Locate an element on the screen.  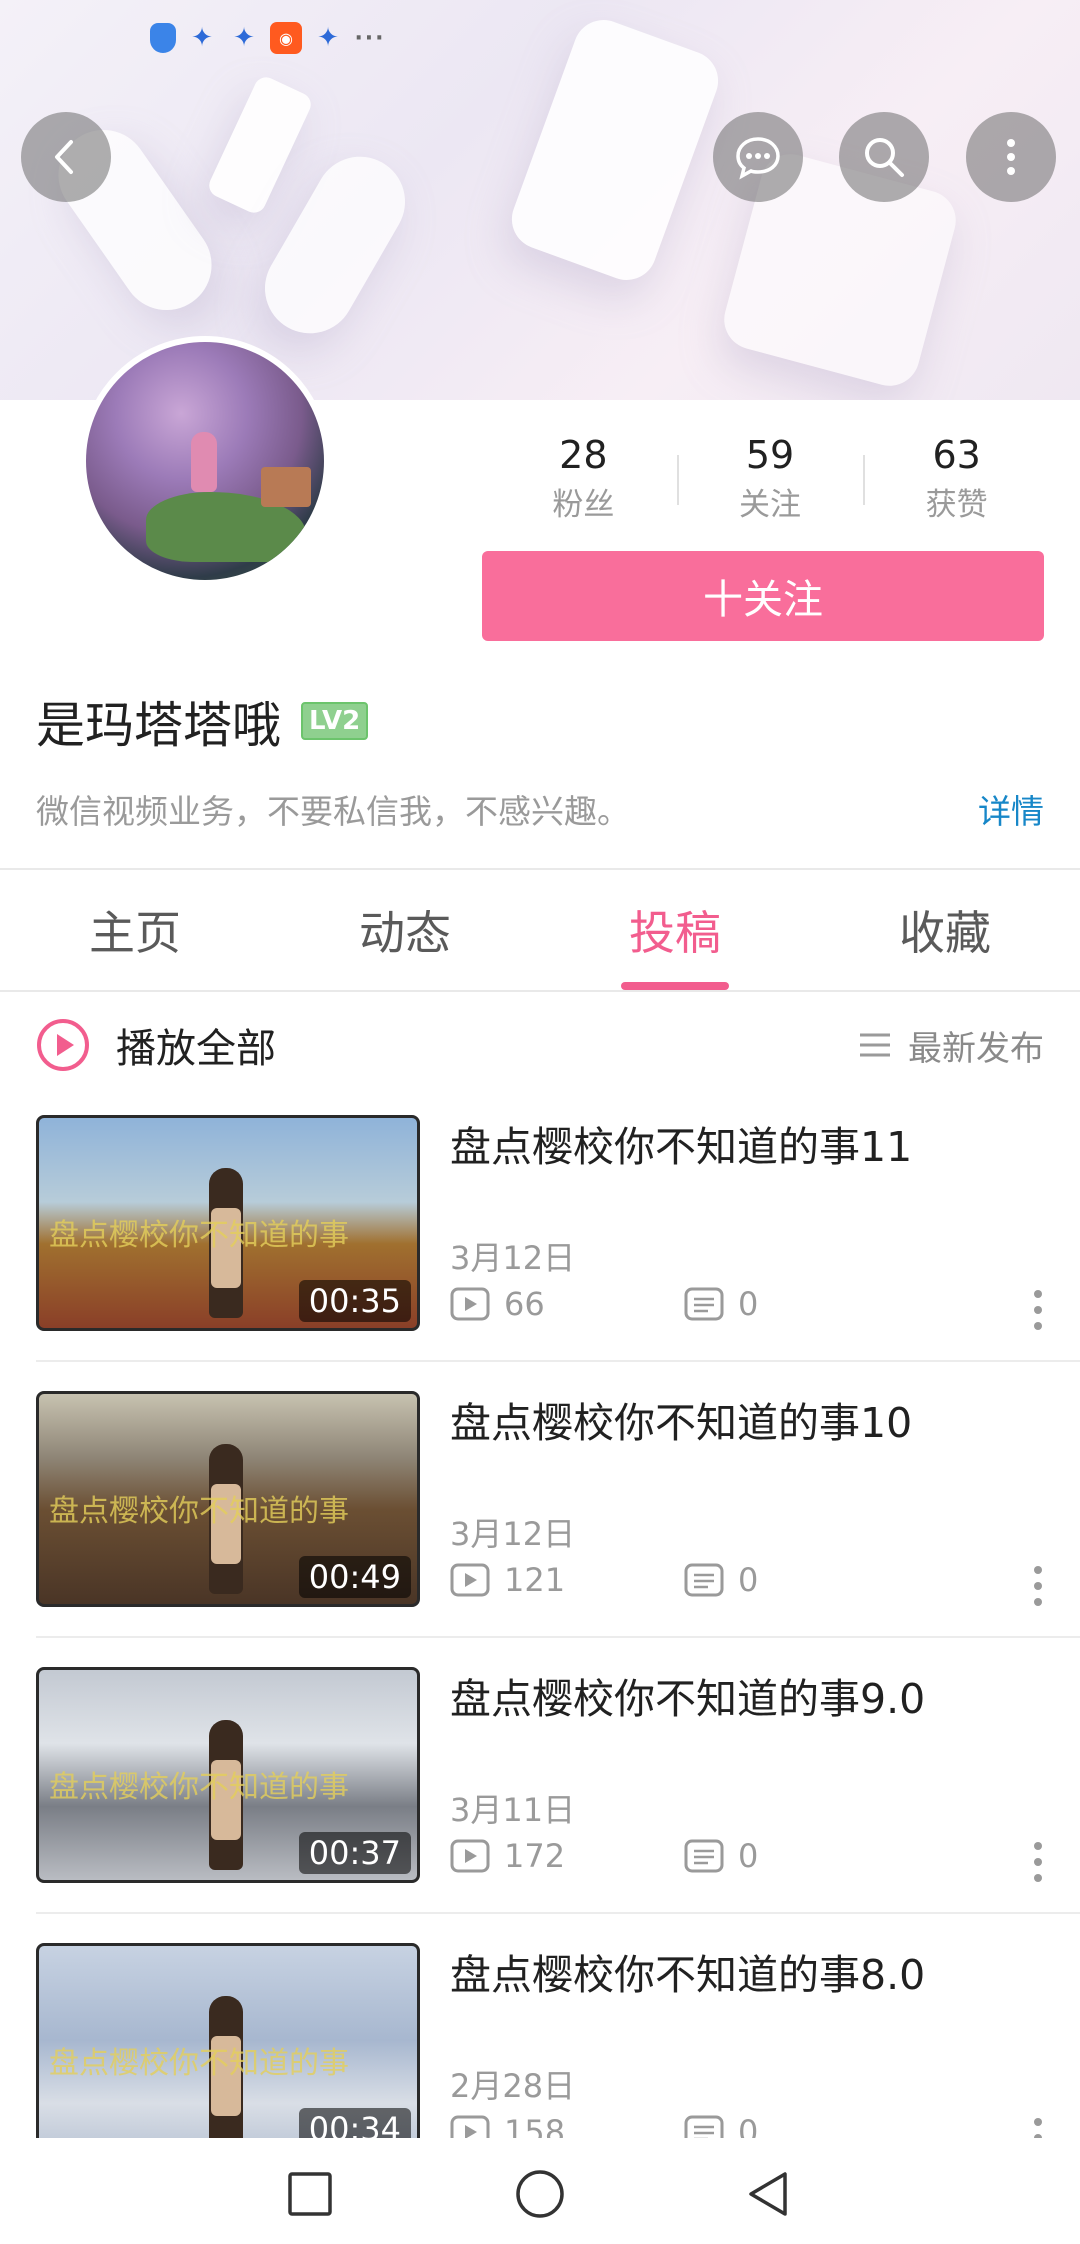
video-thumbnail: 盘点樱校你不知道的事 00:35 is located at coordinates (228, 1223).